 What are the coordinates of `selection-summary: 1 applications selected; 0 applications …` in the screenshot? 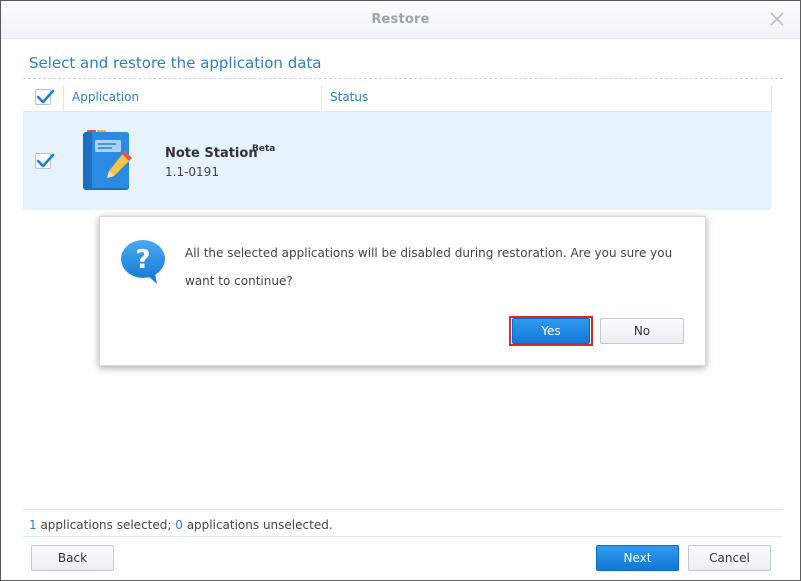 It's located at (181, 525).